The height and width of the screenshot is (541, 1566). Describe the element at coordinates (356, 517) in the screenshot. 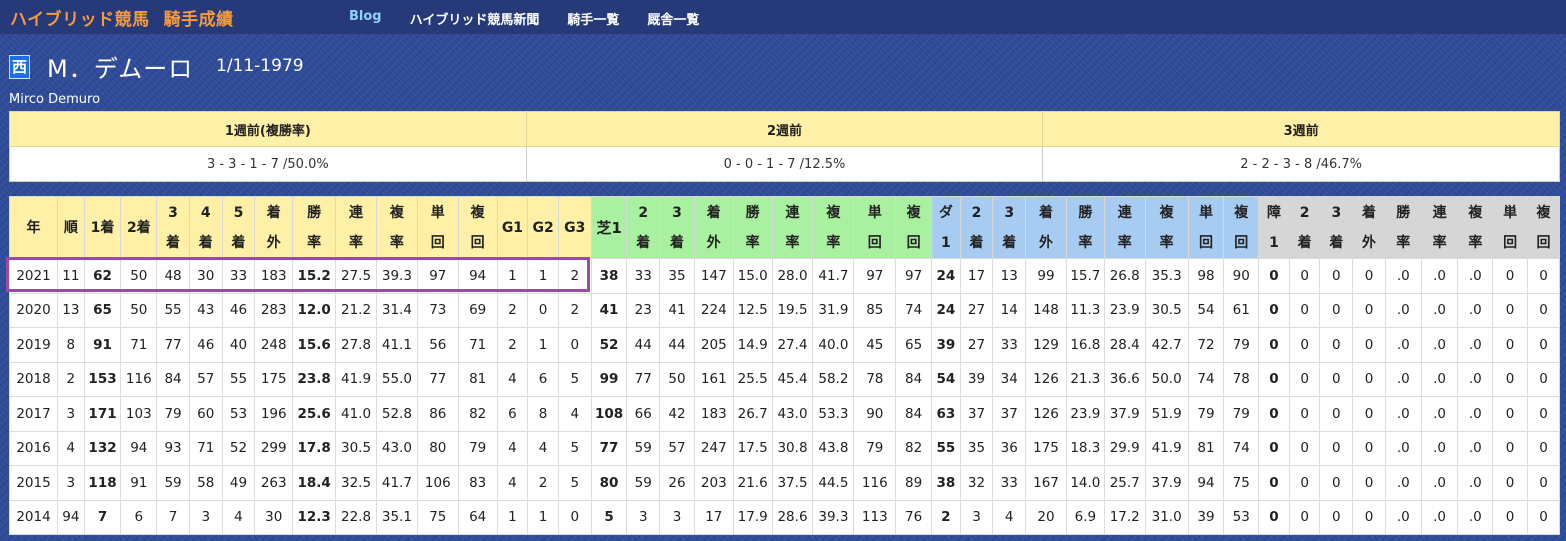

I see `stats-cell: 22.8` at that location.